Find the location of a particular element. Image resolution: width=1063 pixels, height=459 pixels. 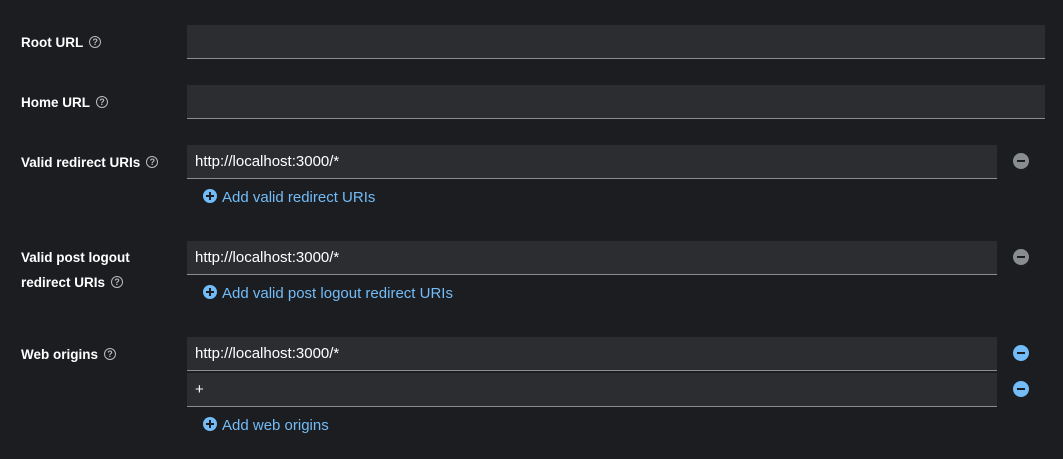

web-origins-label: Web origins? is located at coordinates (69, 354).